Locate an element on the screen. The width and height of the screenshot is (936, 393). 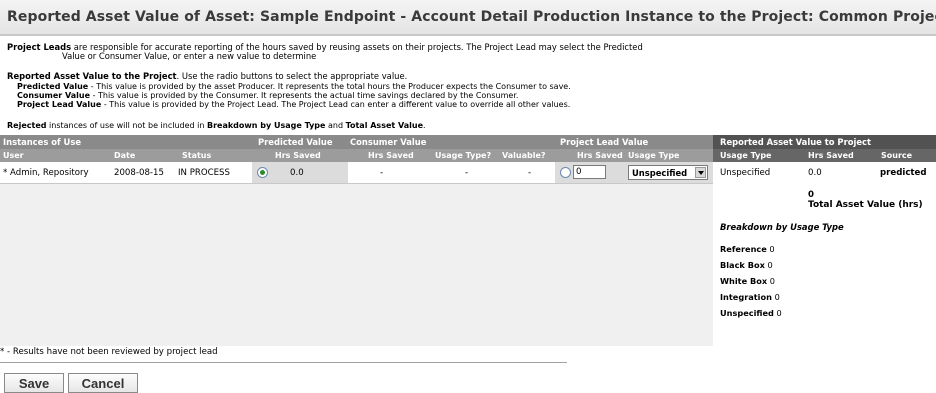
col-status: Status is located at coordinates (196, 155).